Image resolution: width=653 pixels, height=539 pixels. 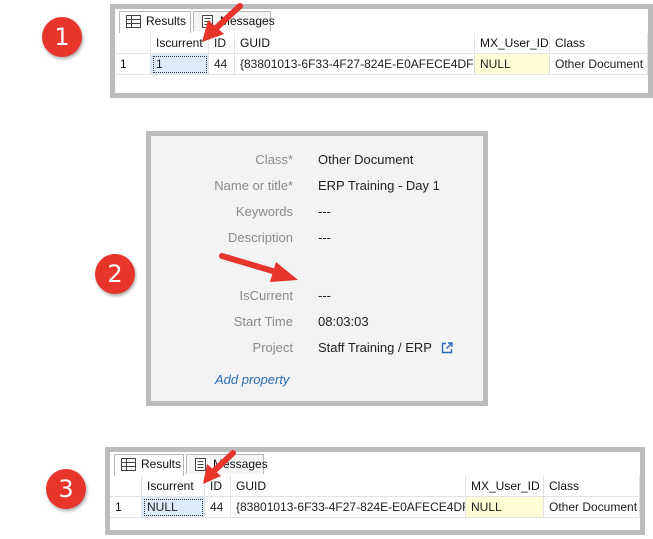 I want to click on property-label: Project, so click(x=272, y=347).